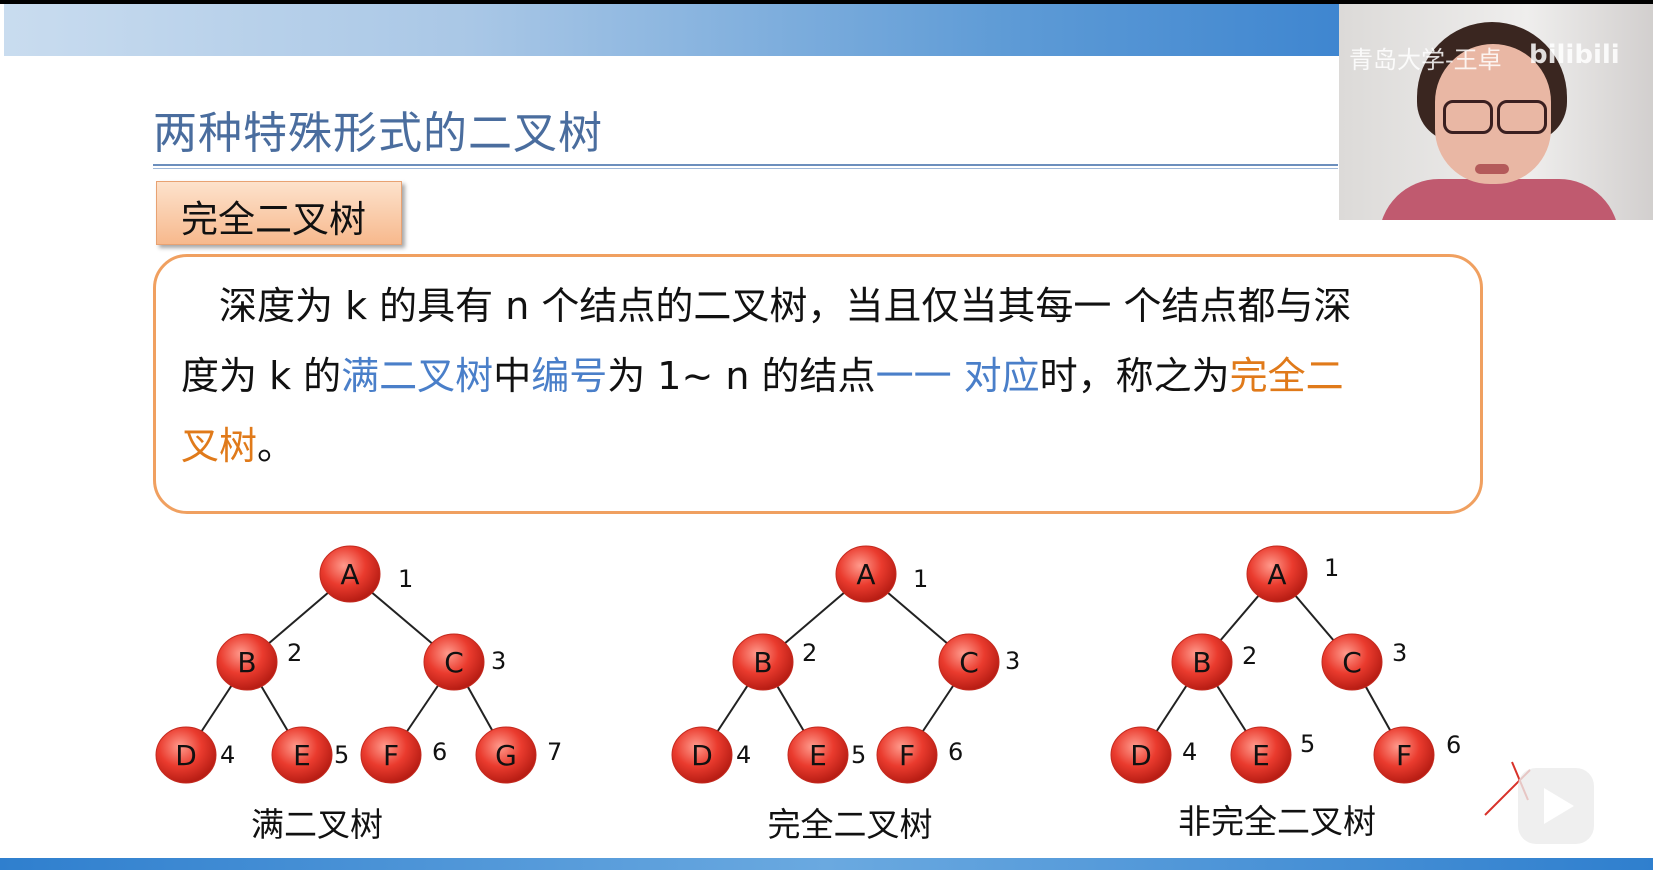  What do you see at coordinates (850, 824) in the screenshot?
I see `tree-caption: 完全二叉树` at bounding box center [850, 824].